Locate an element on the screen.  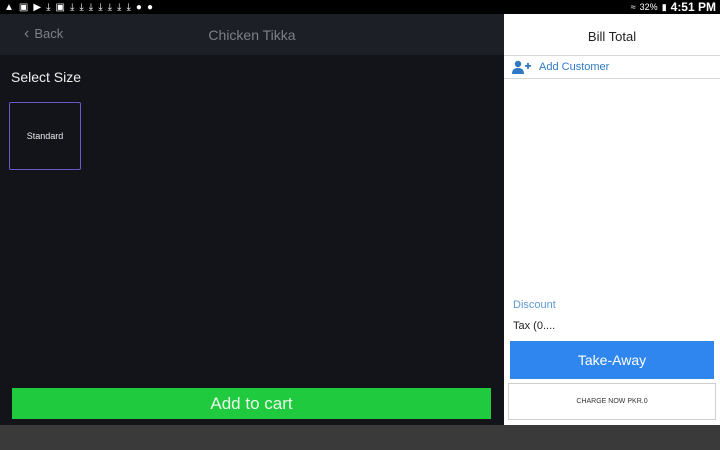
image-icon: ▣ is located at coordinates (23, 7).